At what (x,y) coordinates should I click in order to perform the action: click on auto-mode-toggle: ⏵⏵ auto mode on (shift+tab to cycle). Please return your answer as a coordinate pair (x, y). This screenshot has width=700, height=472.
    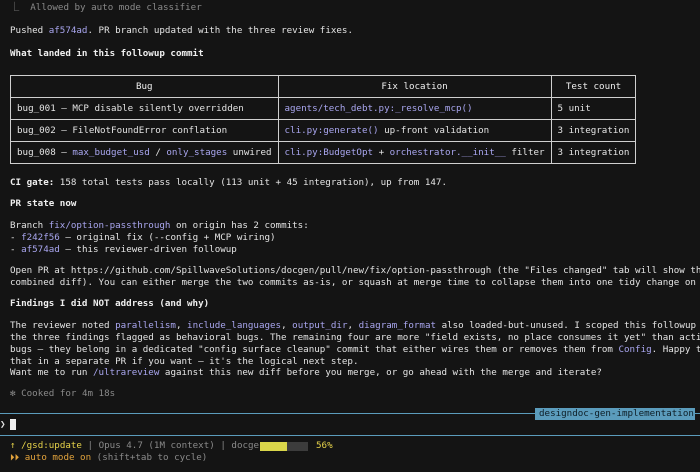
    Looking at the image, I should click on (108, 458).